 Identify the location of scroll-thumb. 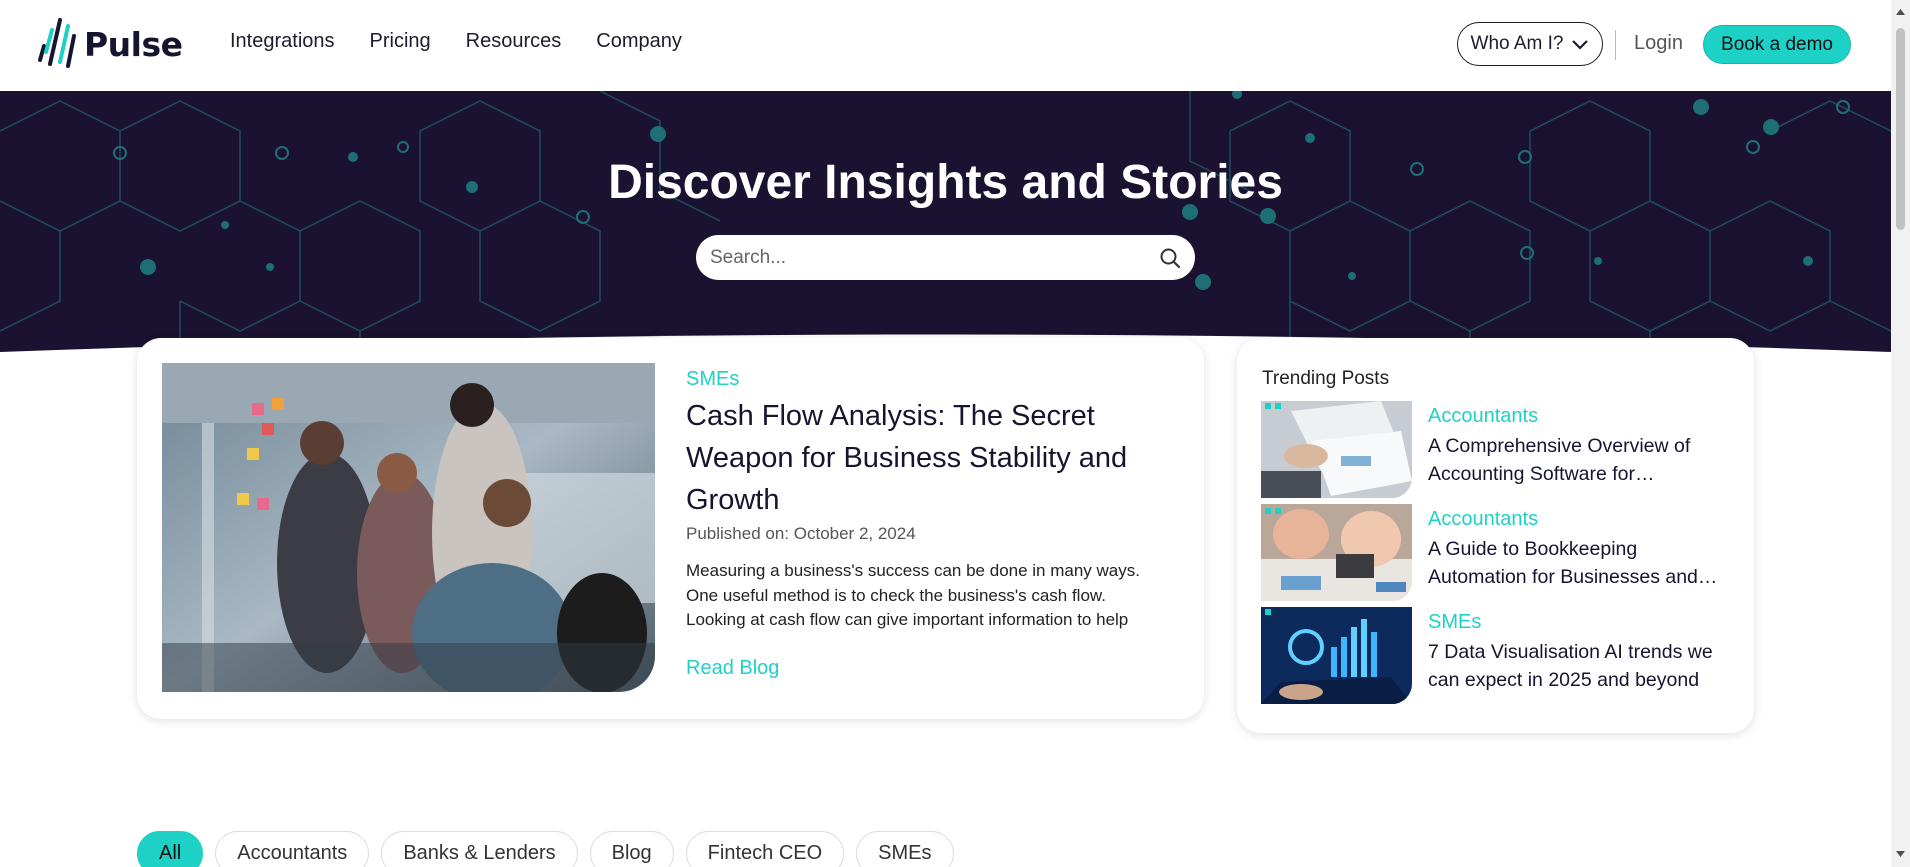
(1900, 129).